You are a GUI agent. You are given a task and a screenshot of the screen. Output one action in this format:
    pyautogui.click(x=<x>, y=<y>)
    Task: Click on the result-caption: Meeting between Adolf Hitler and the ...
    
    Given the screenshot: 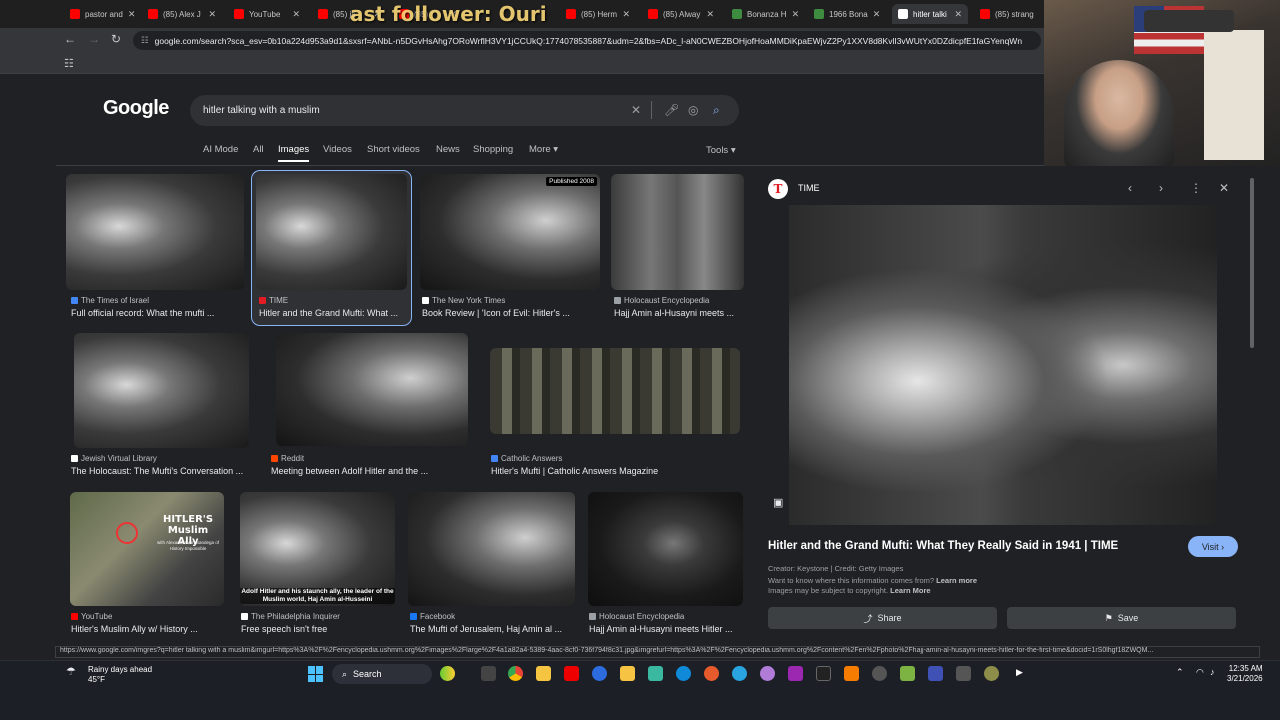 What is the action you would take?
    pyautogui.click(x=368, y=471)
    